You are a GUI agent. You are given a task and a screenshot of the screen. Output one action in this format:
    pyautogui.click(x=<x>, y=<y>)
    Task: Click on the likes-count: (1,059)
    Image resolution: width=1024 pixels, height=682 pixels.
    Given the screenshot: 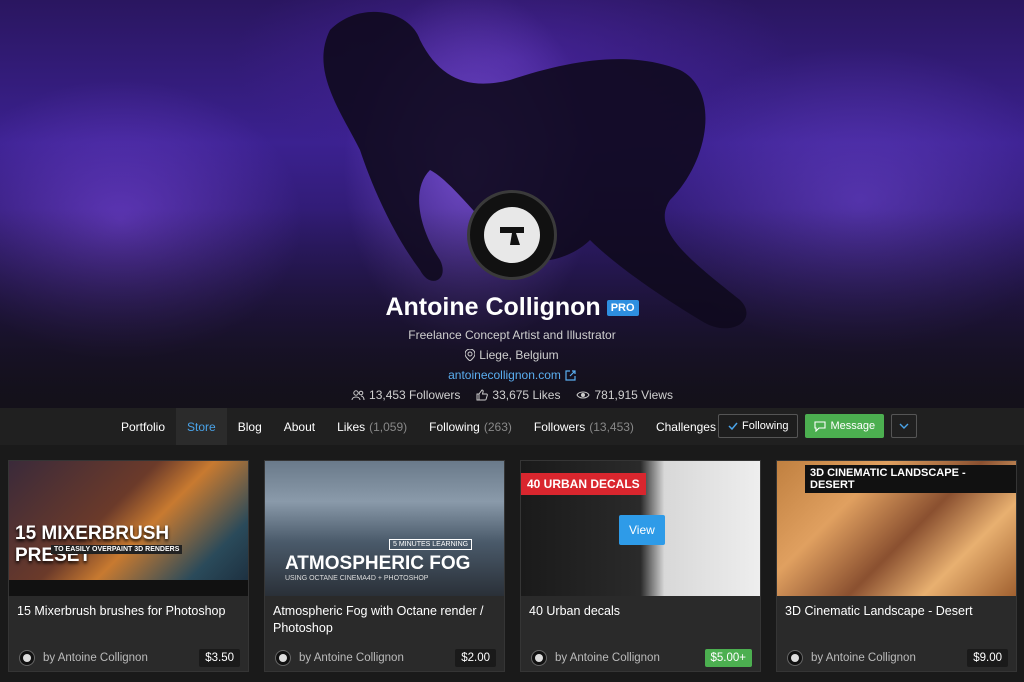 What is the action you would take?
    pyautogui.click(x=388, y=426)
    